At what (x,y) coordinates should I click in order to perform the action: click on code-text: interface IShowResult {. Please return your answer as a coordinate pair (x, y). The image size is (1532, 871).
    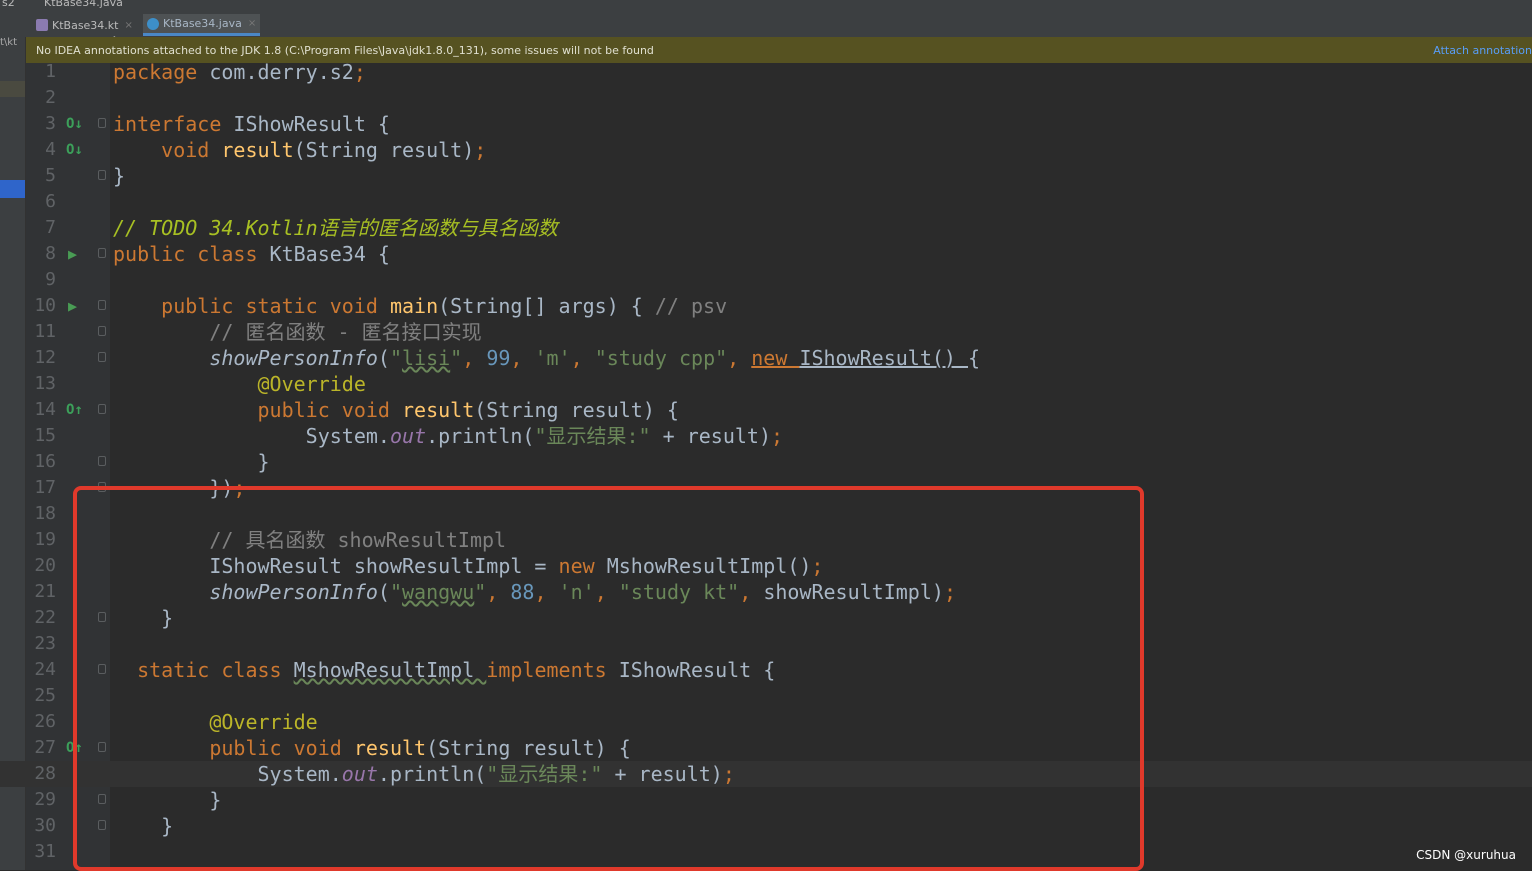
    Looking at the image, I should click on (251, 124).